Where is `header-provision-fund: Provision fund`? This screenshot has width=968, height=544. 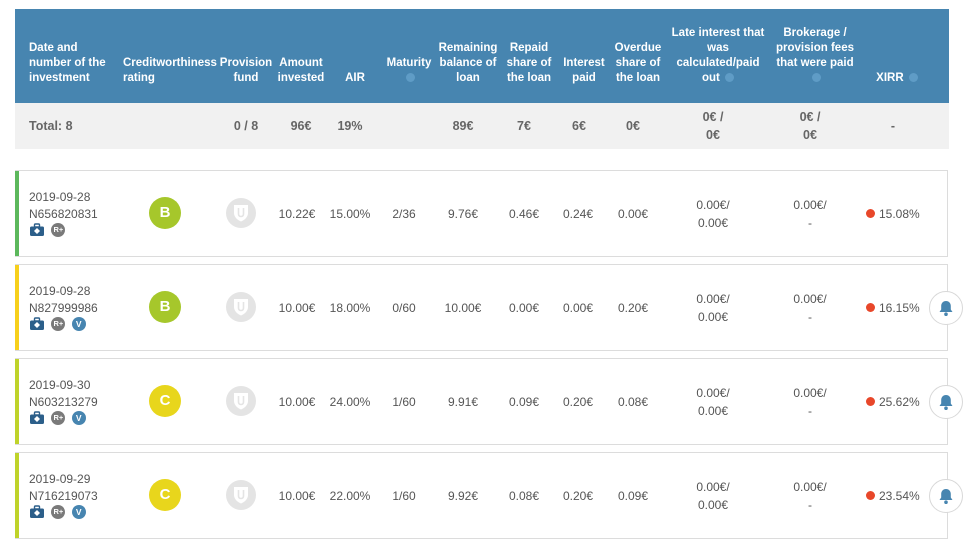 header-provision-fund: Provision fund is located at coordinates (246, 70).